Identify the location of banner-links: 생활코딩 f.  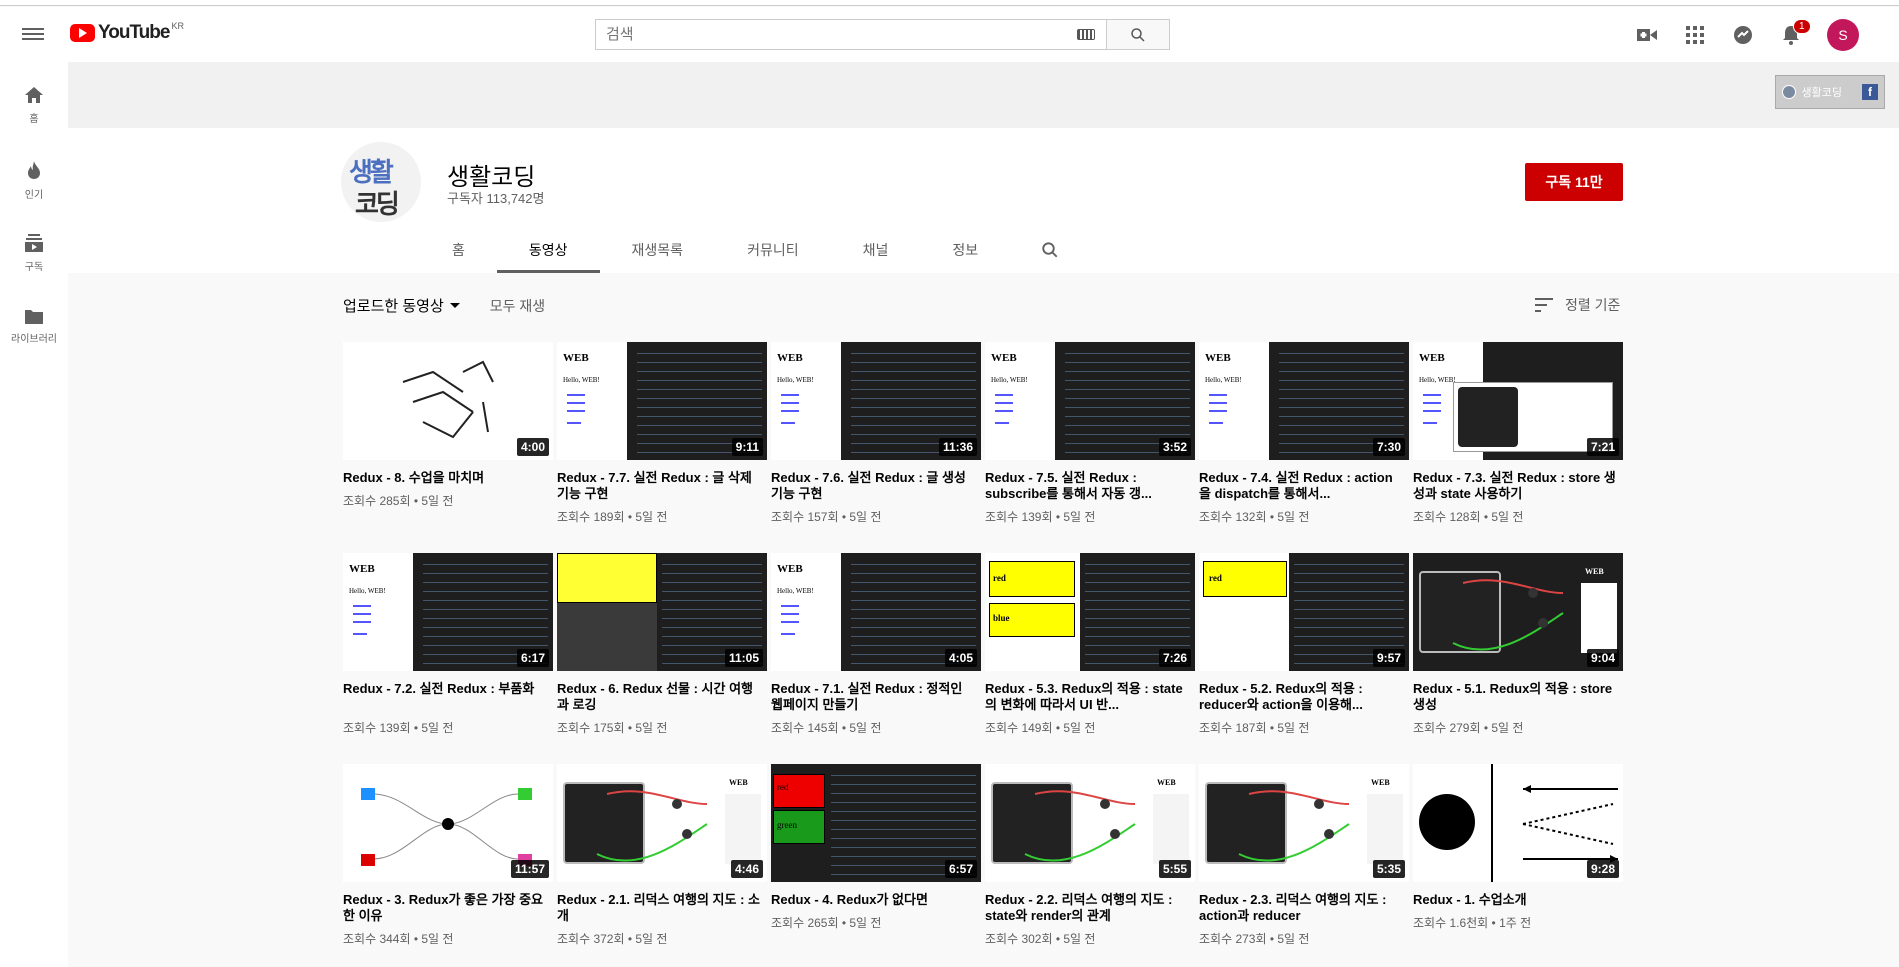
(1829, 92).